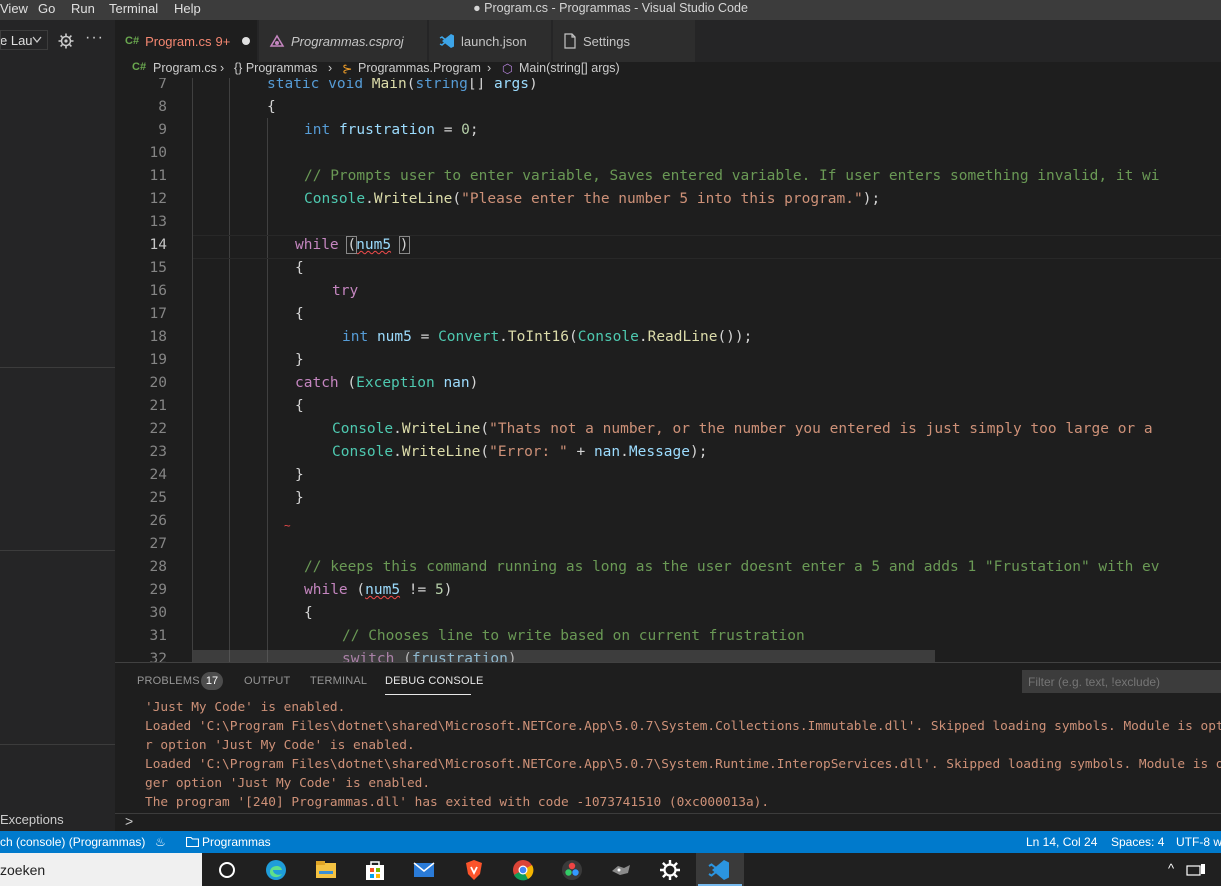  What do you see at coordinates (572, 870) in the screenshot?
I see `davinci-resolve-icon` at bounding box center [572, 870].